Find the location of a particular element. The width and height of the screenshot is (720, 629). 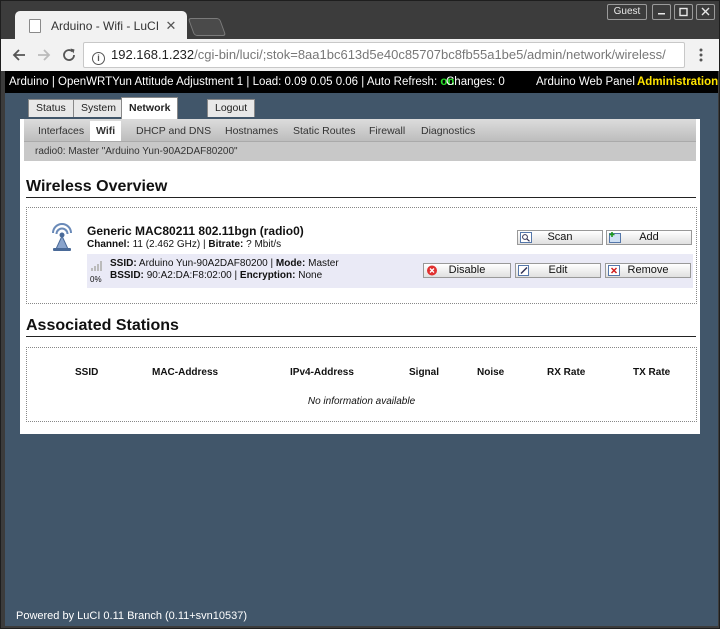

disable-icon is located at coordinates (432, 270).